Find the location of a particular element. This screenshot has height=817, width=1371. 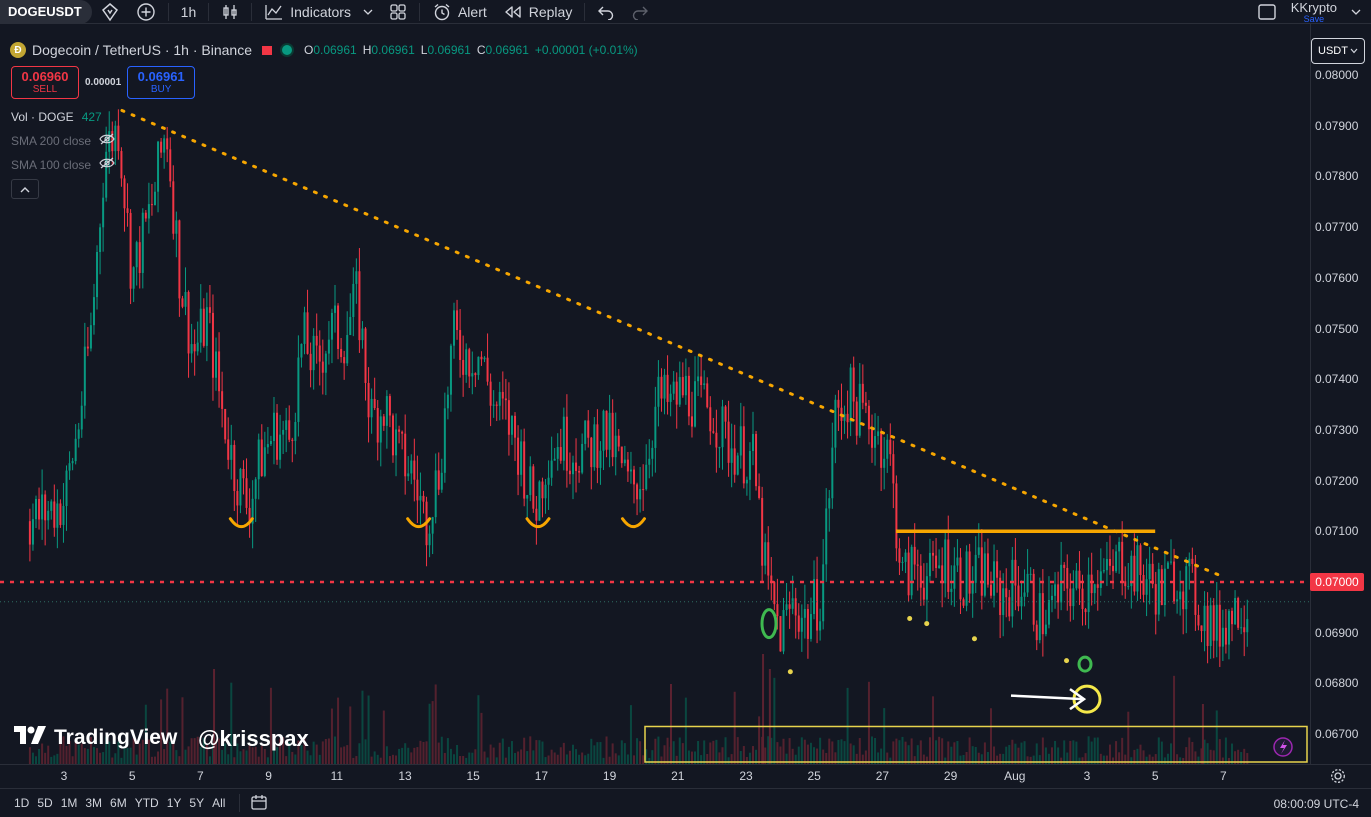

range-button-5d: 5D is located at coordinates (44, 803).